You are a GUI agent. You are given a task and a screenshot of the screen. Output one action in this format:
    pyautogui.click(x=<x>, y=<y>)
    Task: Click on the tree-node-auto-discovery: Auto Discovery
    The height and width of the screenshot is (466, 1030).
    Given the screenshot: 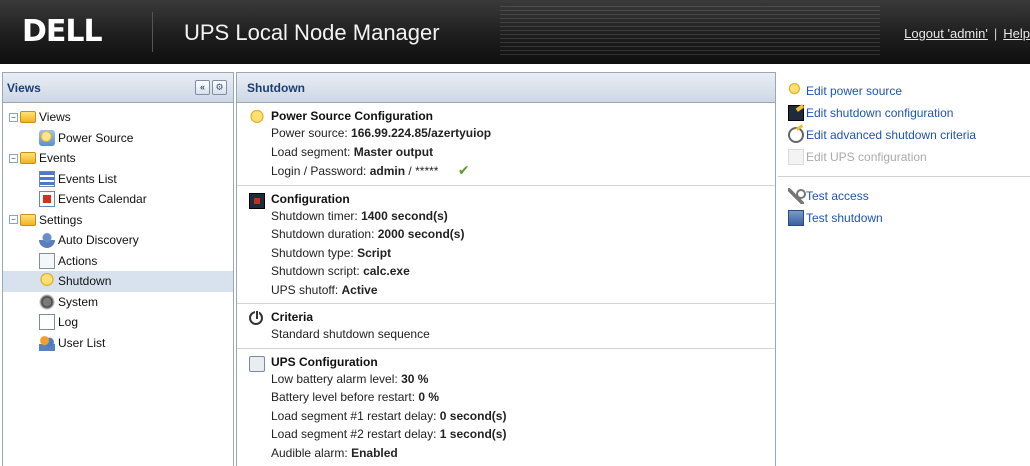 What is the action you would take?
    pyautogui.click(x=118, y=240)
    